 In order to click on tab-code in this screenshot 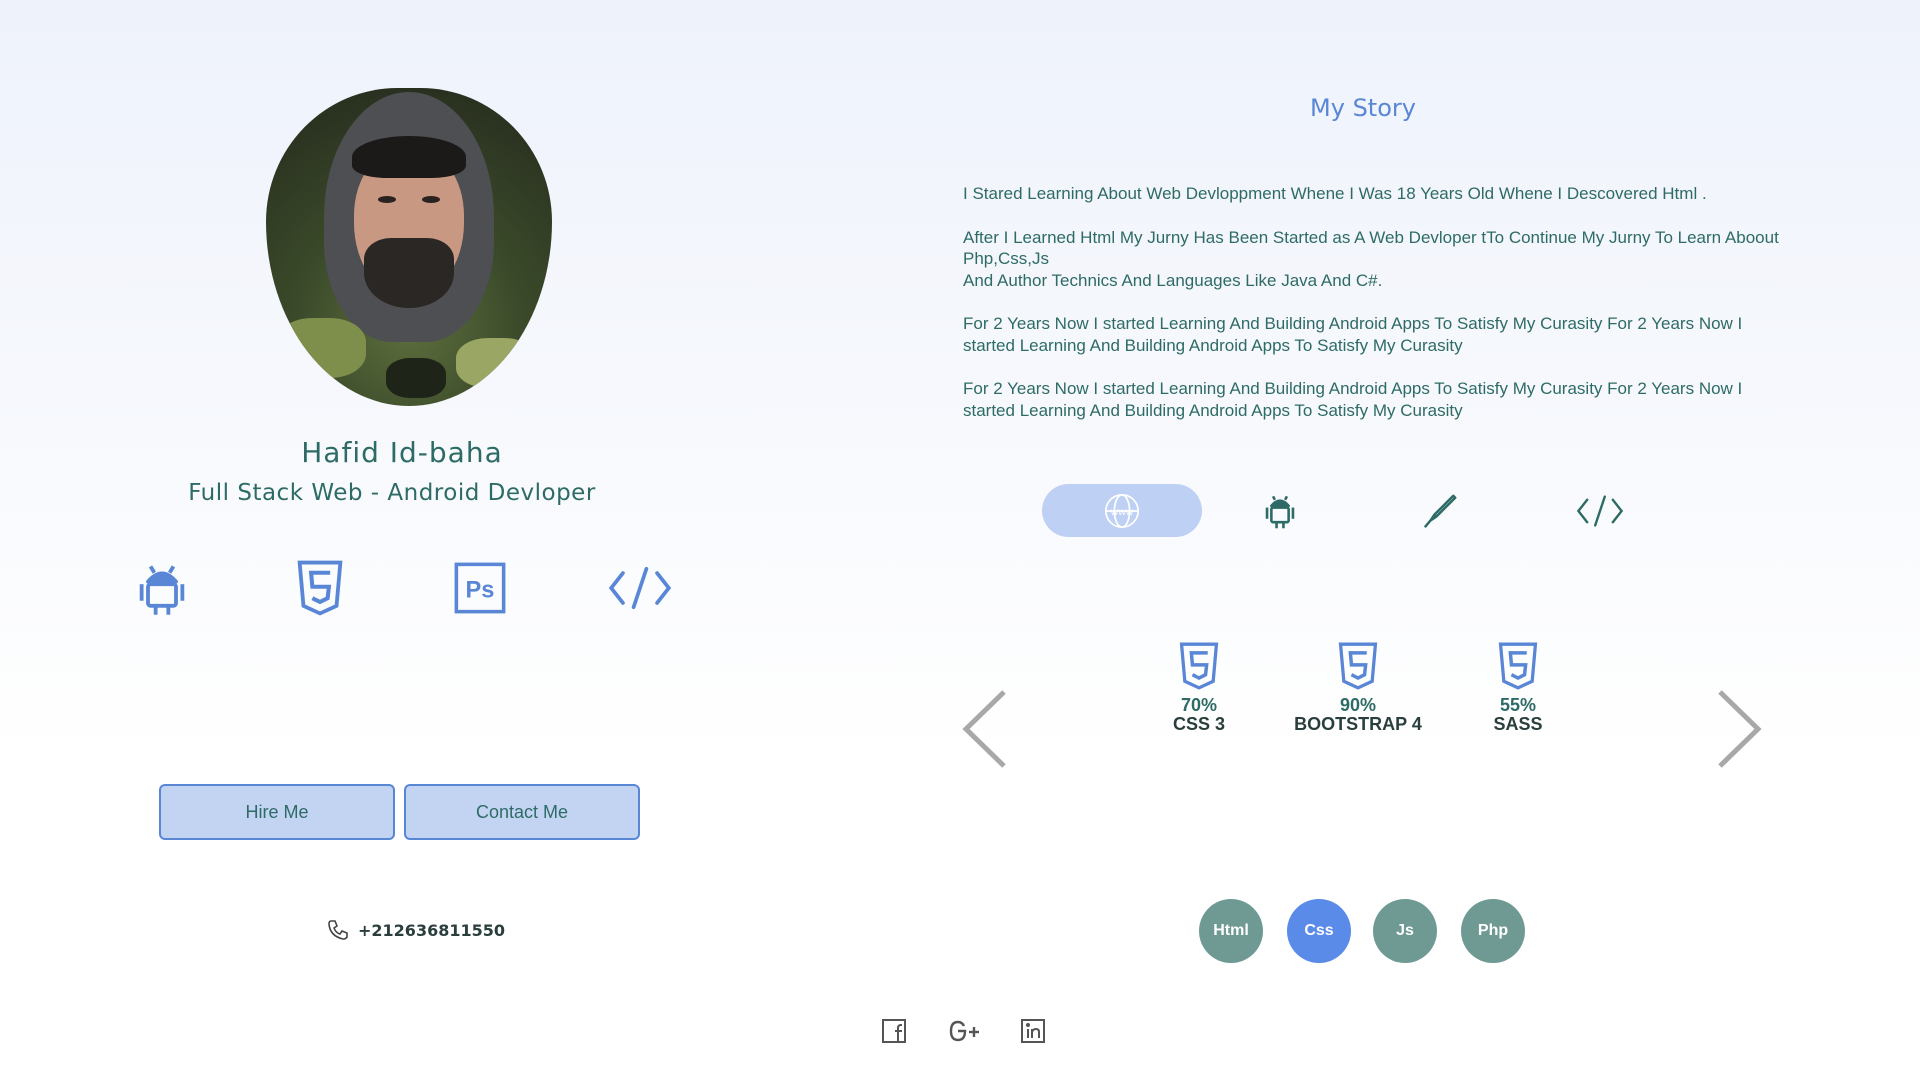, I will do `click(1600, 510)`.